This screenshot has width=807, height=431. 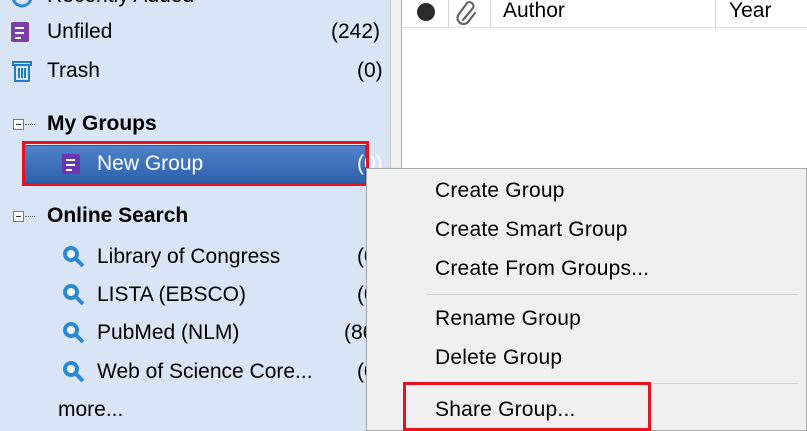 What do you see at coordinates (531, 230) in the screenshot?
I see `menu-item-create-smart-group: Create Smart Group` at bounding box center [531, 230].